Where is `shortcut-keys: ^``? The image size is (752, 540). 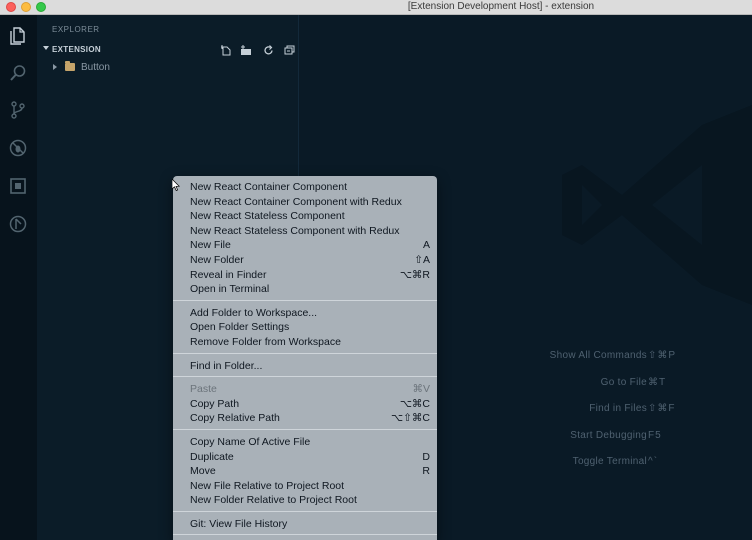
shortcut-keys: ^` is located at coordinates (653, 462).